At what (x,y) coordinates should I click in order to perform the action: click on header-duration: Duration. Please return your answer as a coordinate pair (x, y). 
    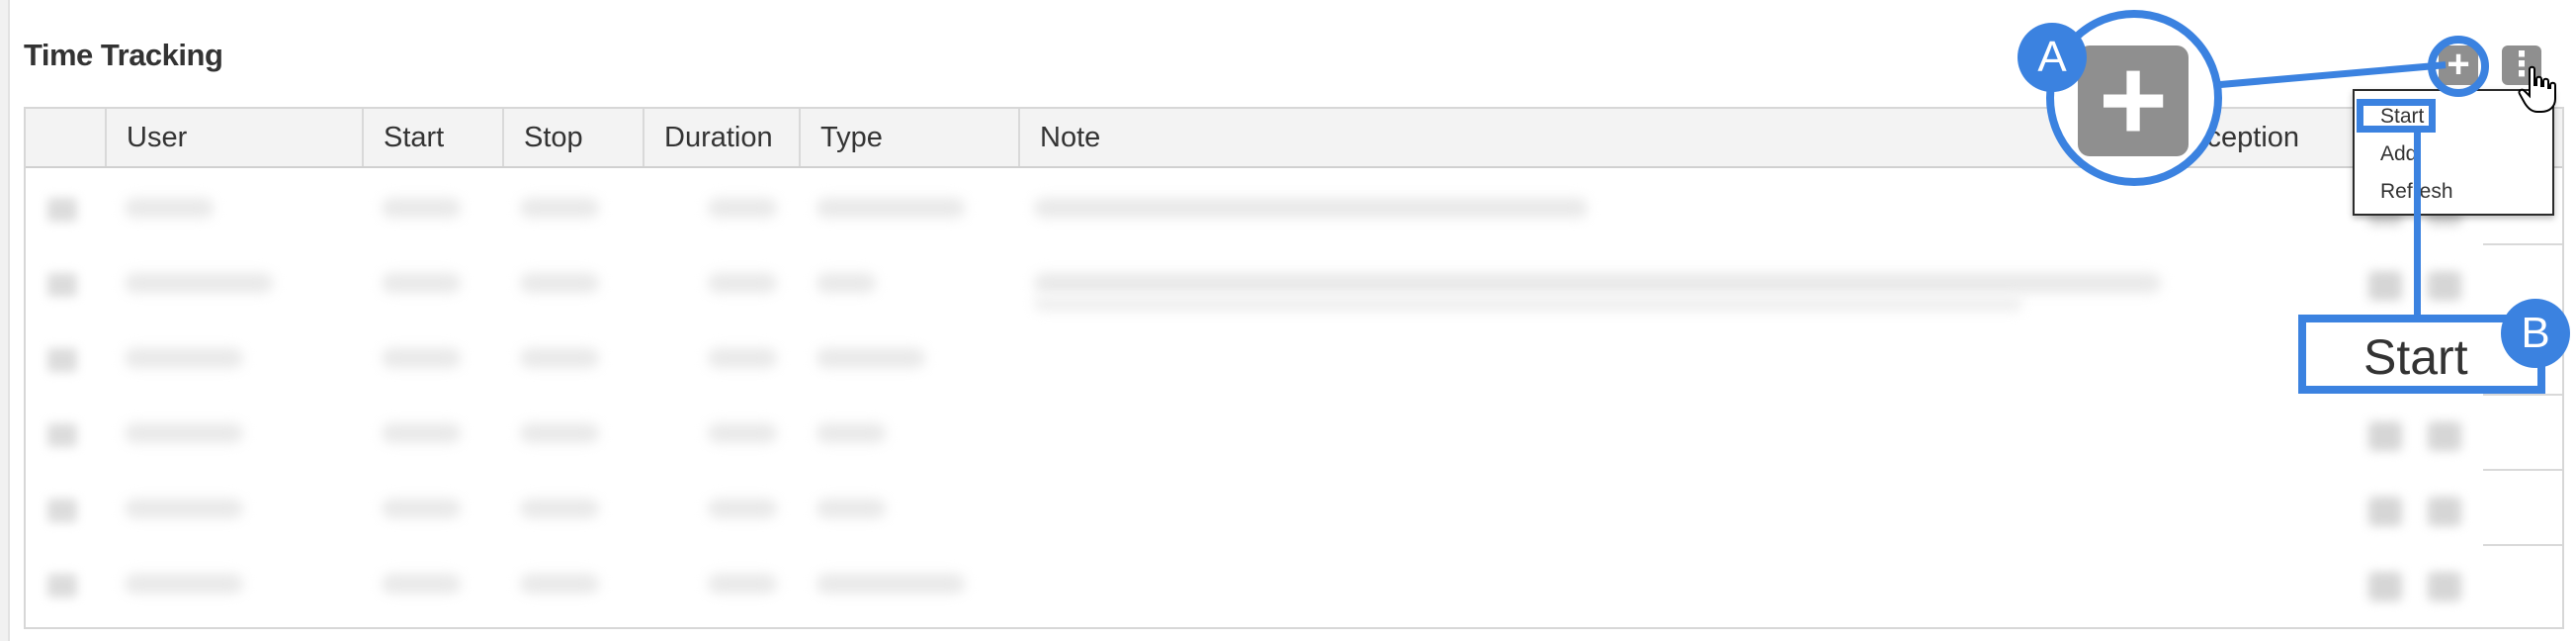
    Looking at the image, I should click on (722, 137).